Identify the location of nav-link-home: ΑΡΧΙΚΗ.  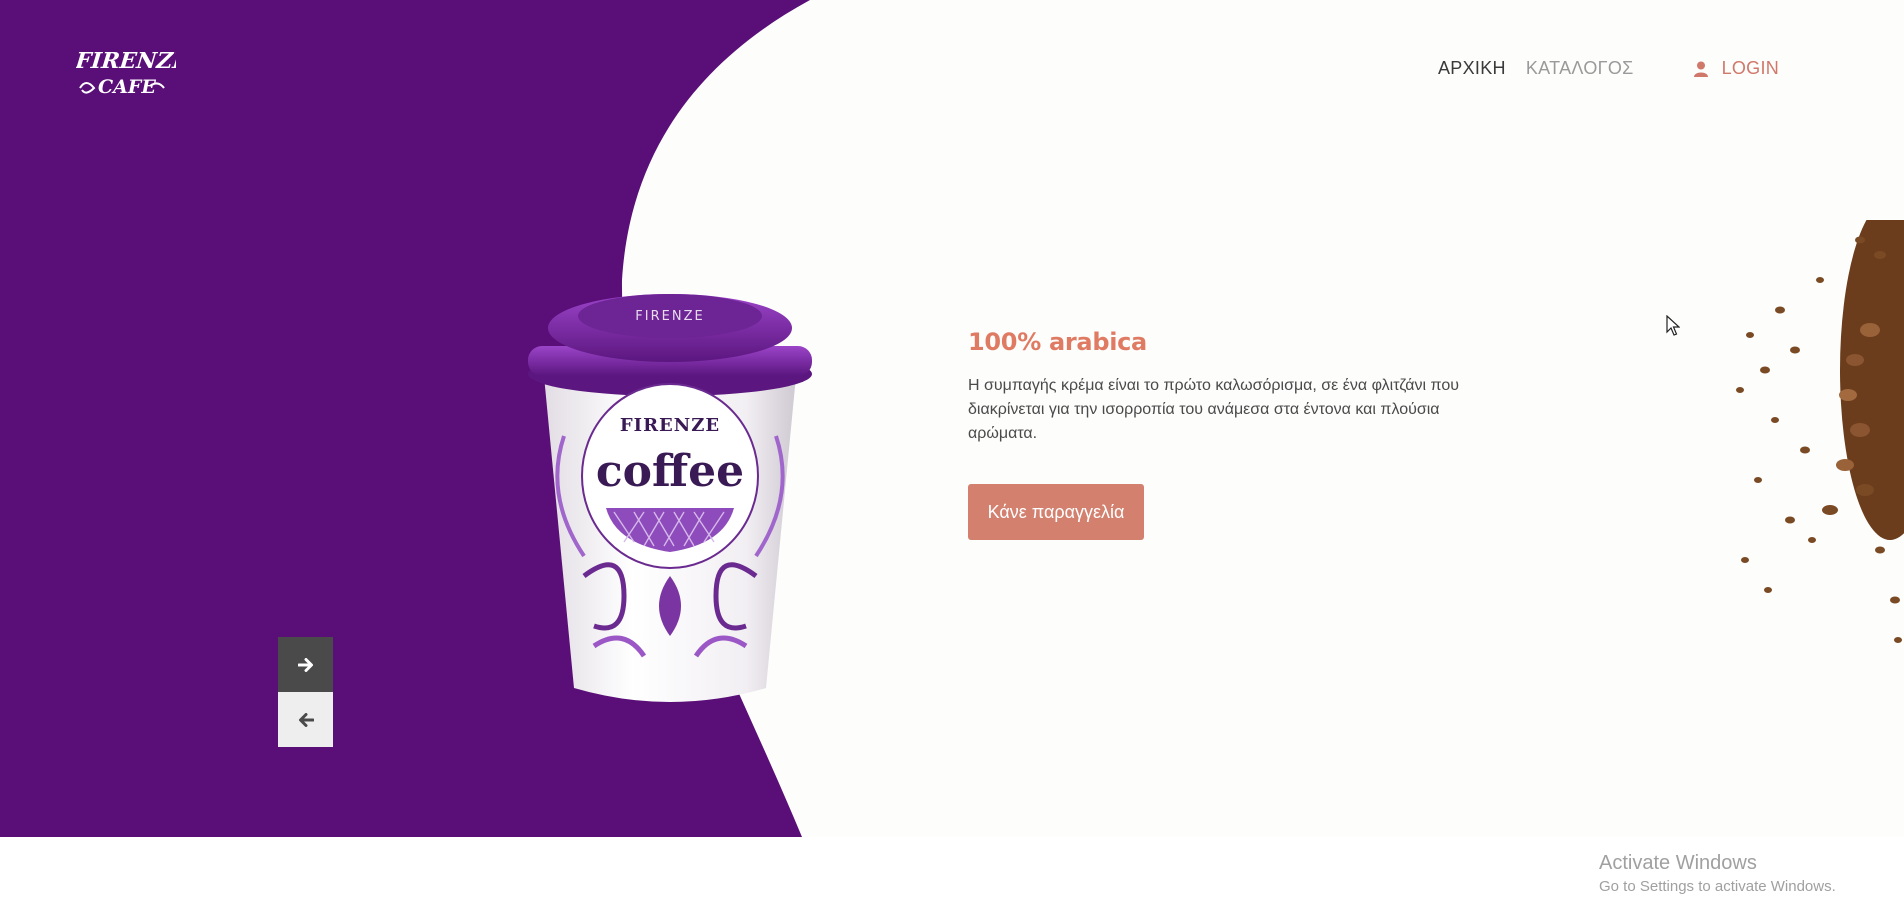
(1472, 68).